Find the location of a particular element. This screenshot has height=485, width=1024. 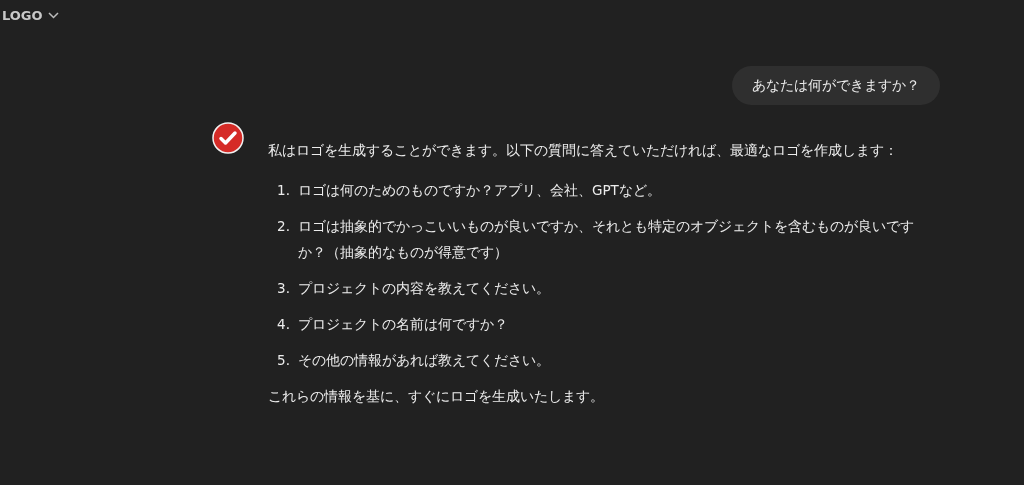

list-item-text: ロゴは何のためのものですか？アプリ、会社、GPTなど。 is located at coordinates (479, 190).